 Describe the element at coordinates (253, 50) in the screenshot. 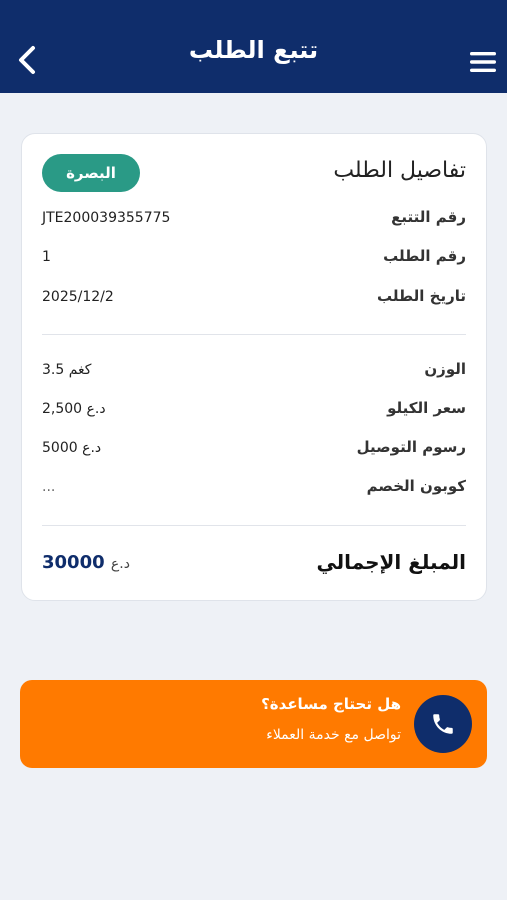

I see `page-title: تتبع الطلب` at that location.